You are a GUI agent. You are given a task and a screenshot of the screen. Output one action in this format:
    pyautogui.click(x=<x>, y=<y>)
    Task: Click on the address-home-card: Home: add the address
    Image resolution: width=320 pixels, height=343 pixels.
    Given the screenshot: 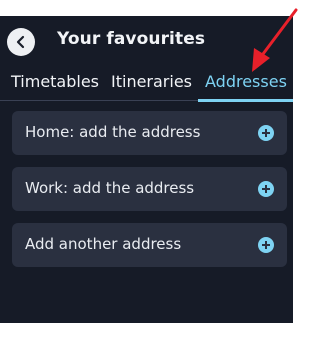 What is the action you would take?
    pyautogui.click(x=149, y=133)
    